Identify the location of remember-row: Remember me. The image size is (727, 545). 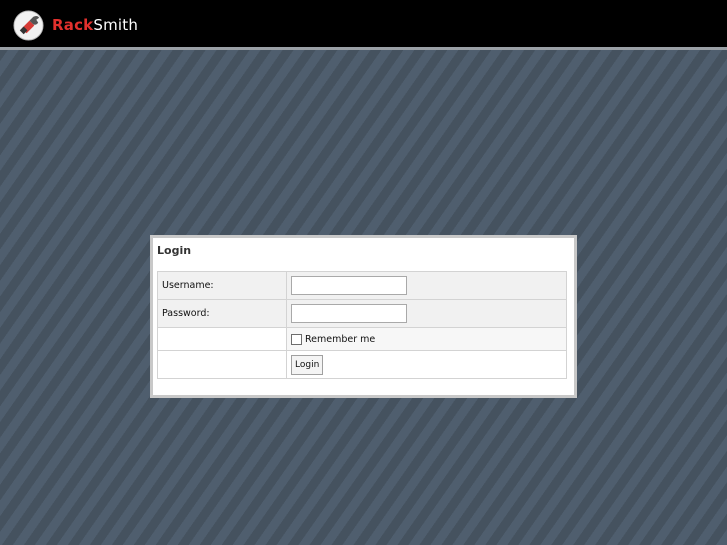
(362, 339).